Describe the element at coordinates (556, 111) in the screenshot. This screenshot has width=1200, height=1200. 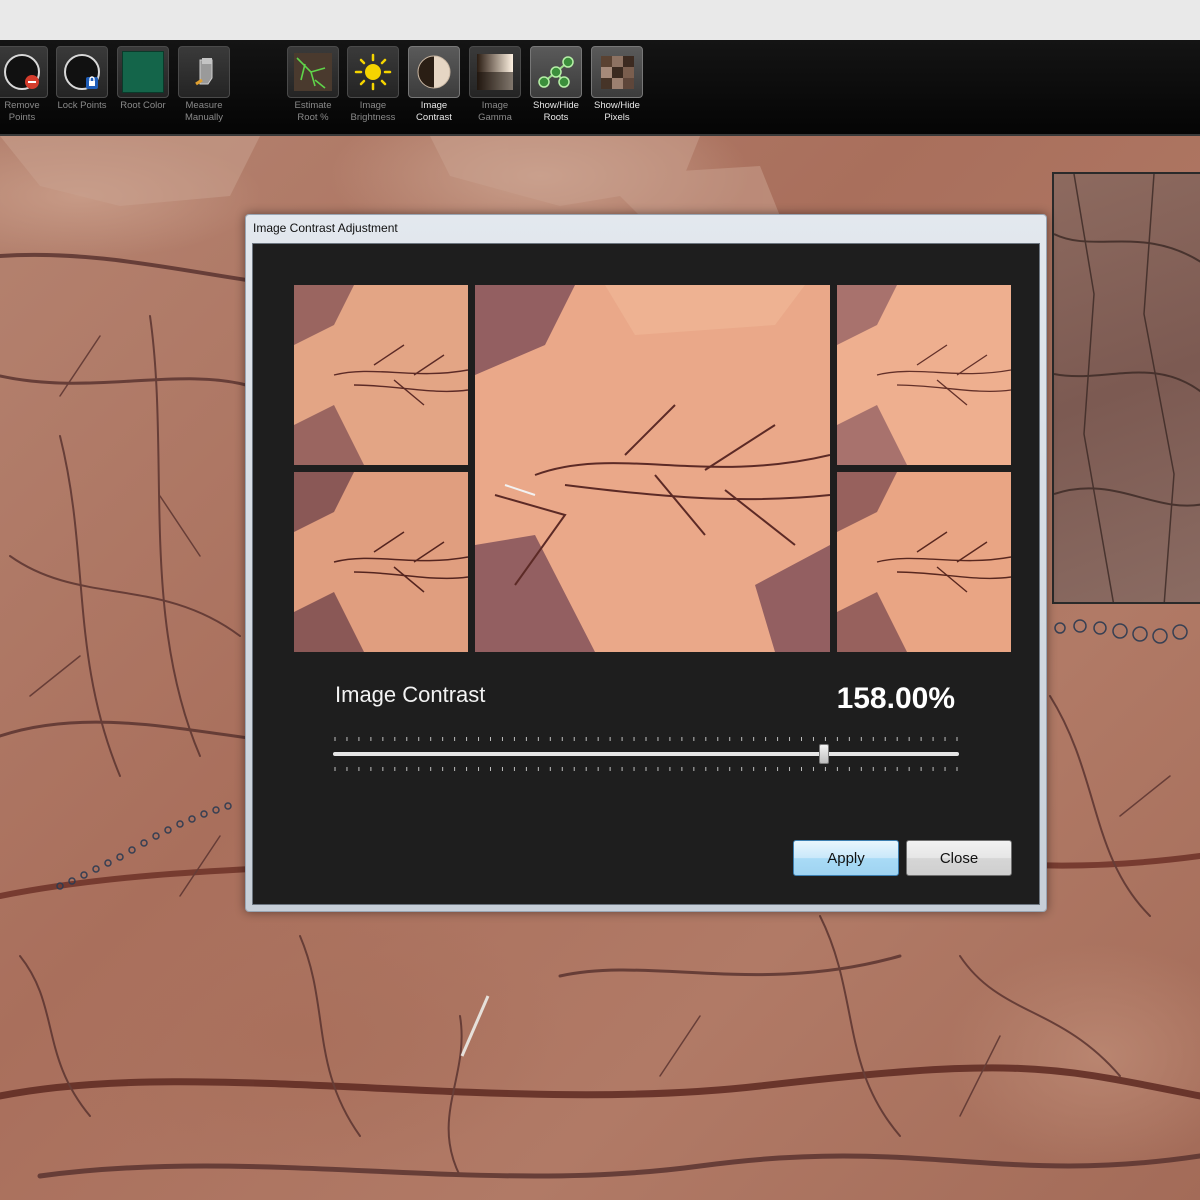
I see `tool-label: Show/Hide Roots` at that location.